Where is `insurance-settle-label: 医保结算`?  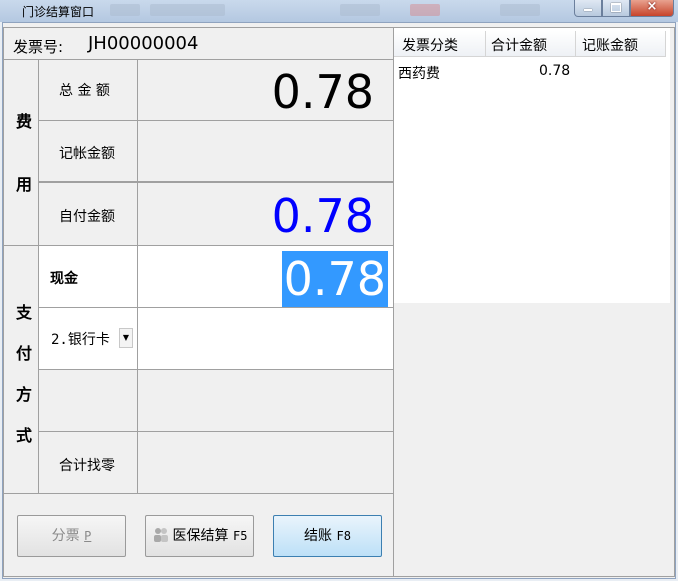
insurance-settle-label: 医保结算 is located at coordinates (200, 536).